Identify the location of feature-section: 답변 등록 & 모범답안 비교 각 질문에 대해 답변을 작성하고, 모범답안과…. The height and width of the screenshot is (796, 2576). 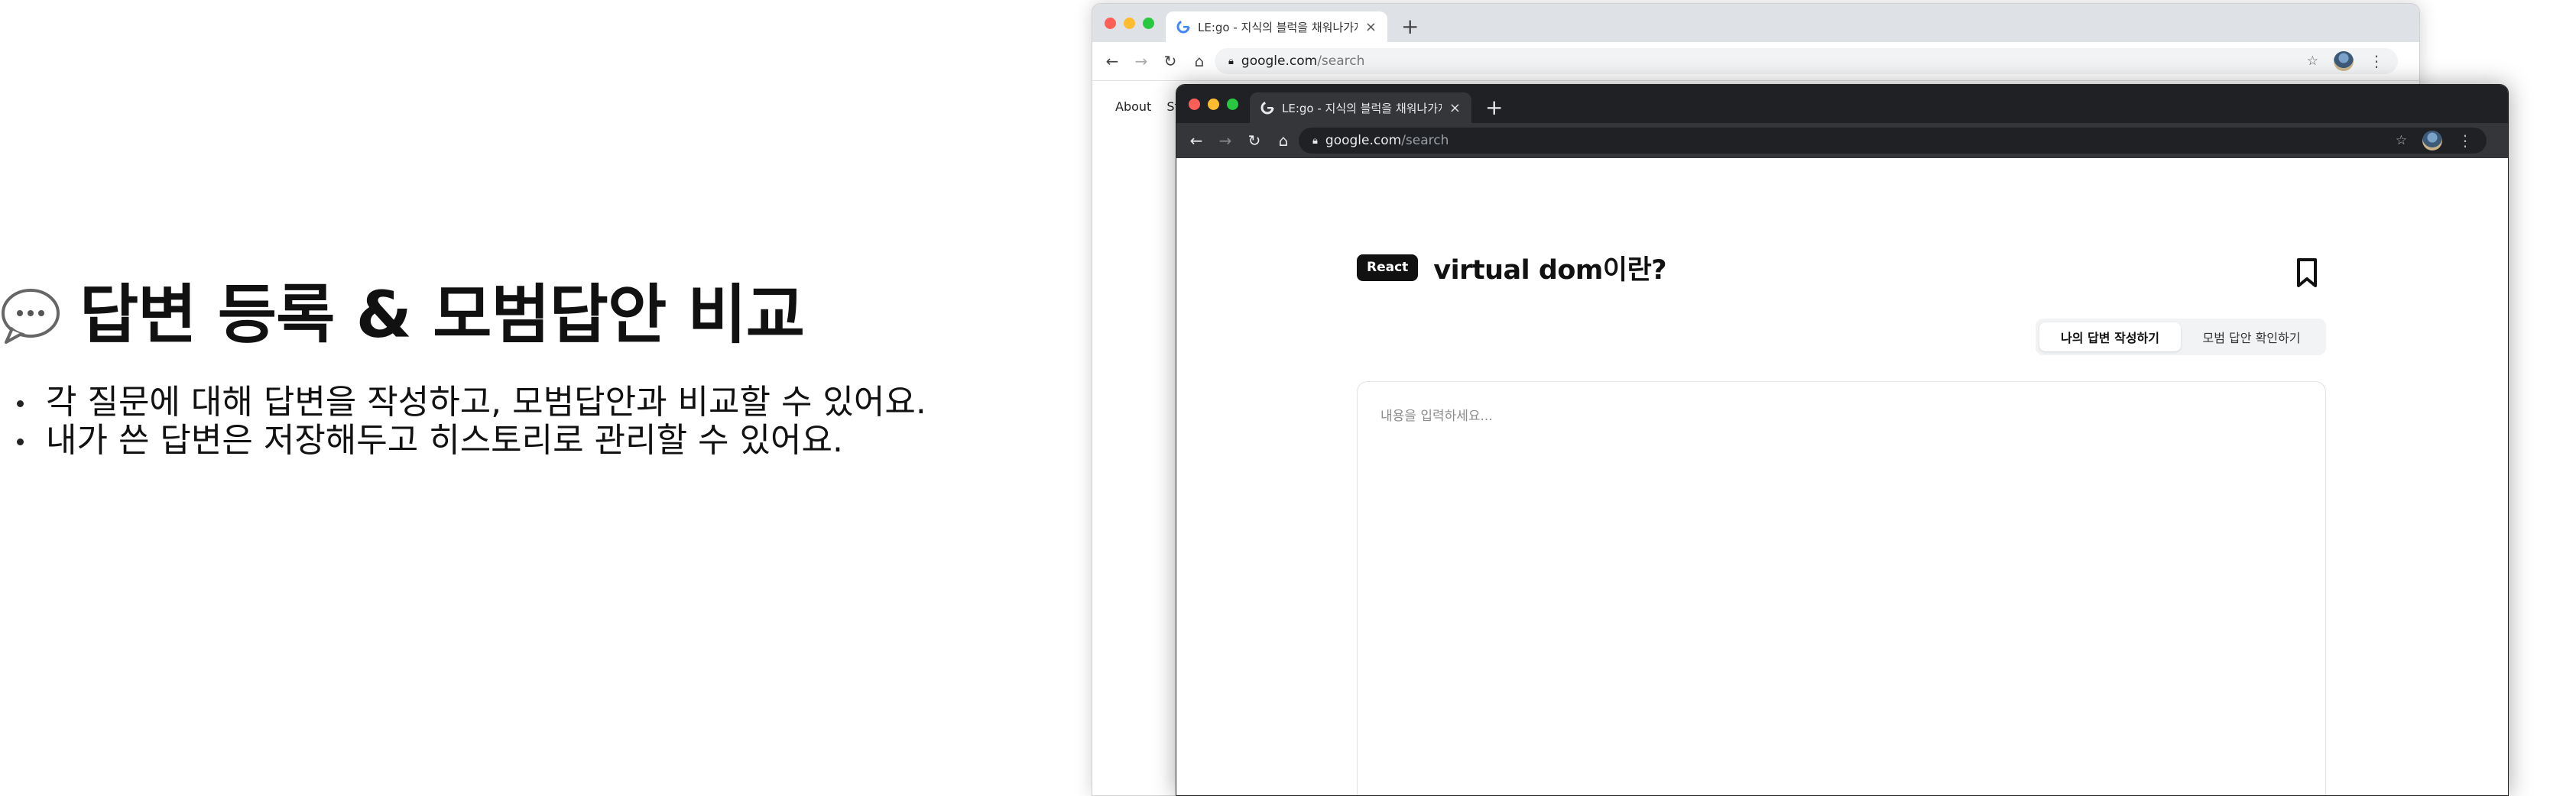
(497, 371).